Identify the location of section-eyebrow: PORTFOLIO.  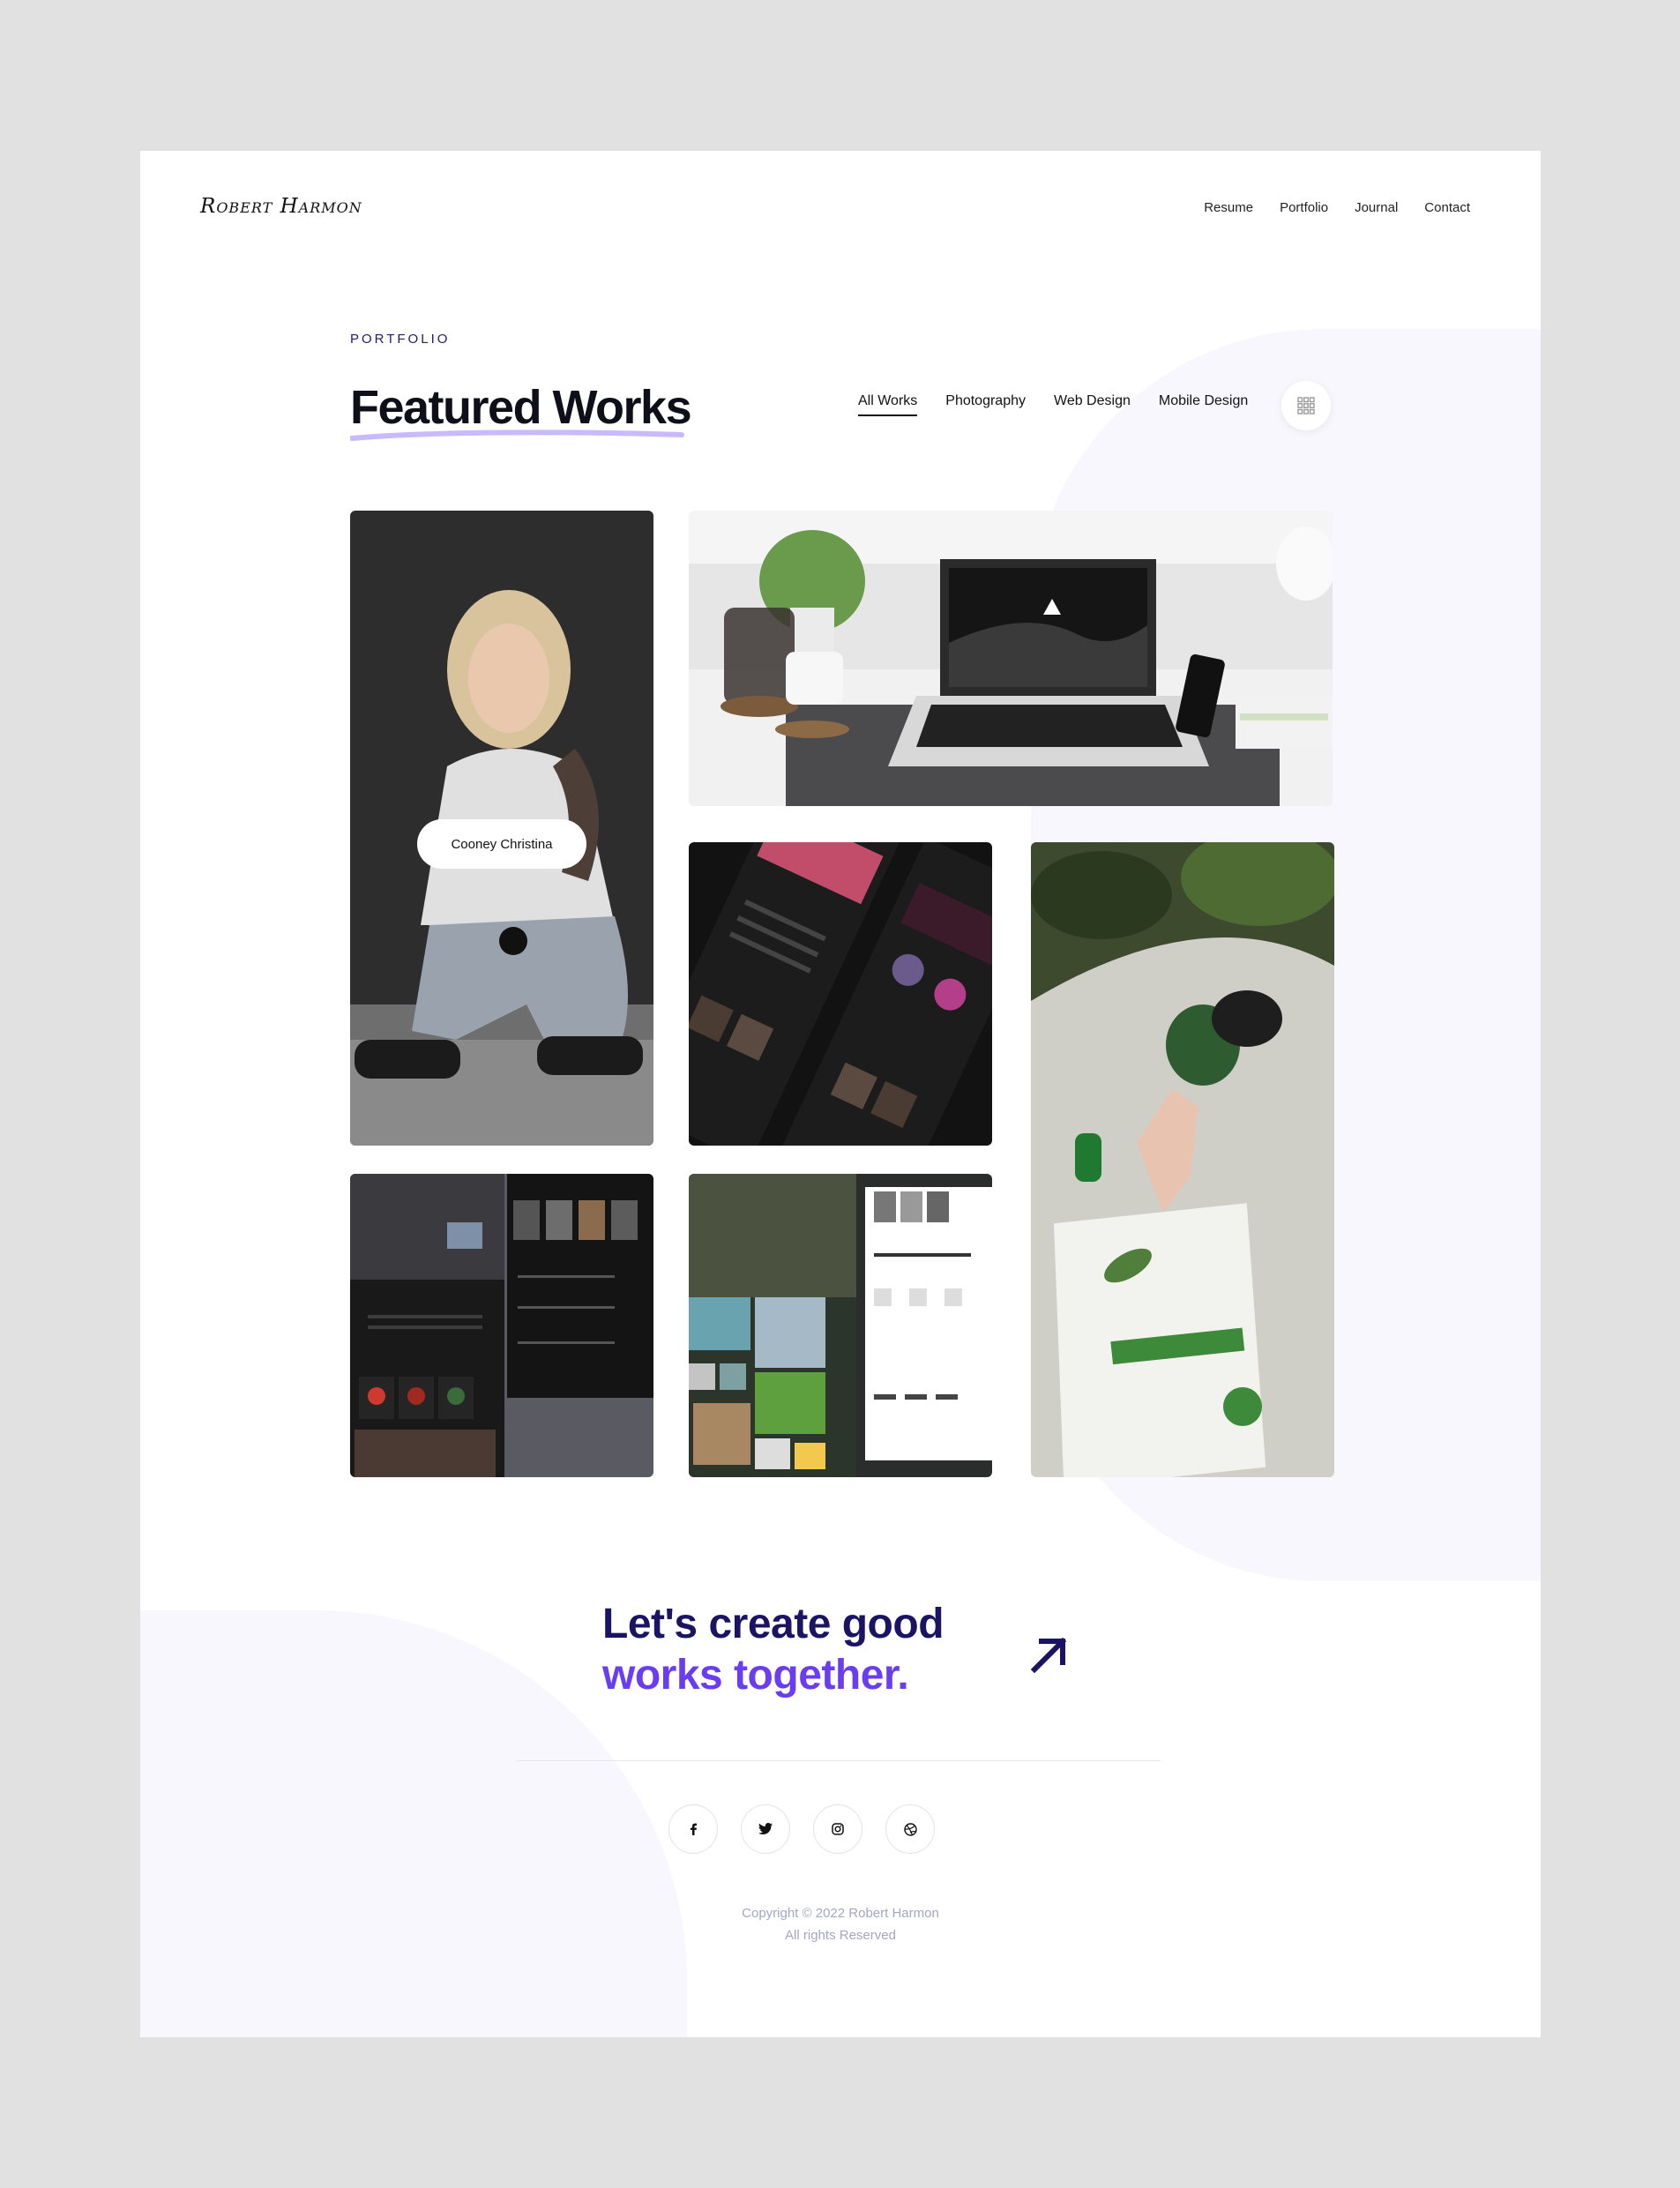
(400, 339).